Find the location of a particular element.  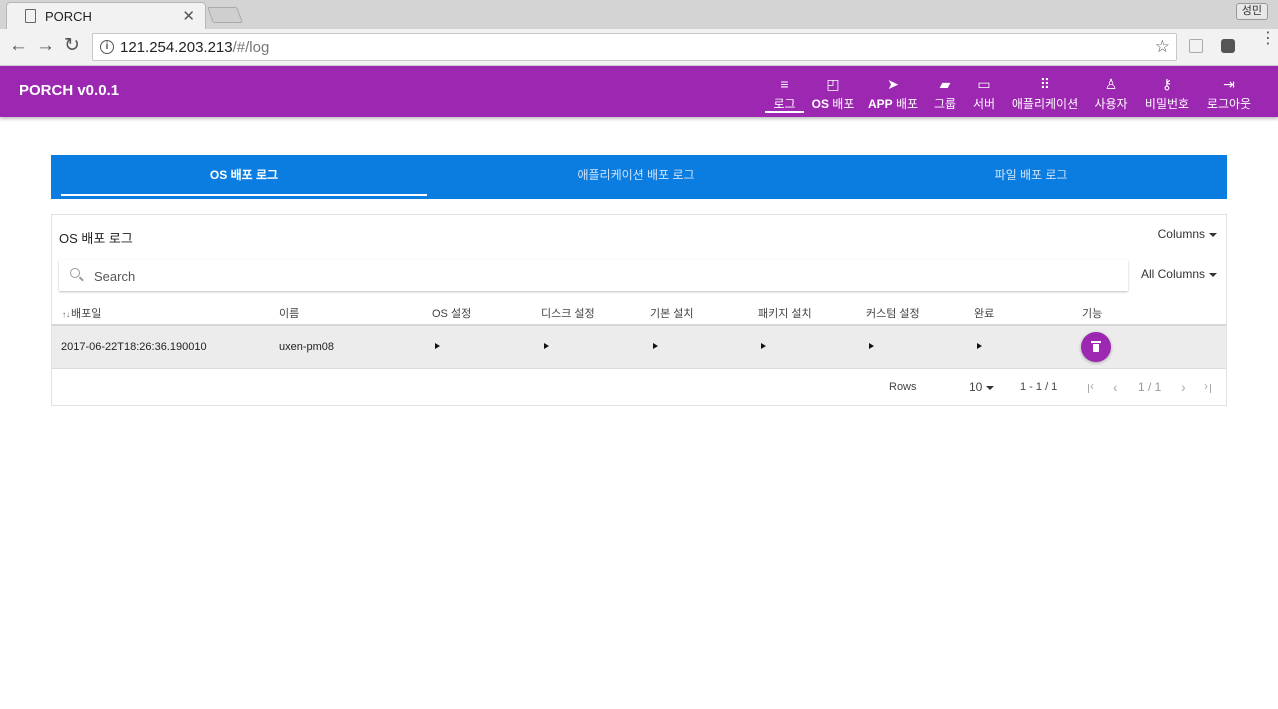

tab-os-deploy-log: OS 배포 로그 is located at coordinates (244, 177).